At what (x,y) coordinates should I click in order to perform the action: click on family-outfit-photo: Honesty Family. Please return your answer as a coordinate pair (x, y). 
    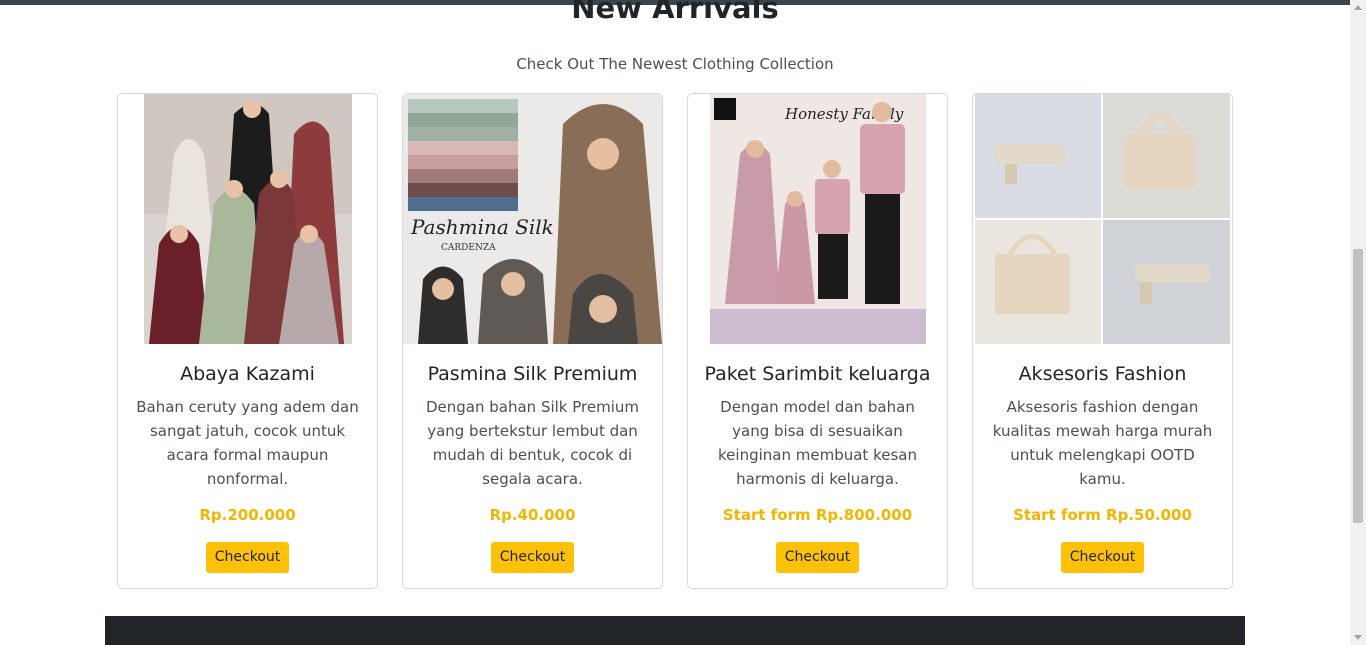
    Looking at the image, I should click on (817, 219).